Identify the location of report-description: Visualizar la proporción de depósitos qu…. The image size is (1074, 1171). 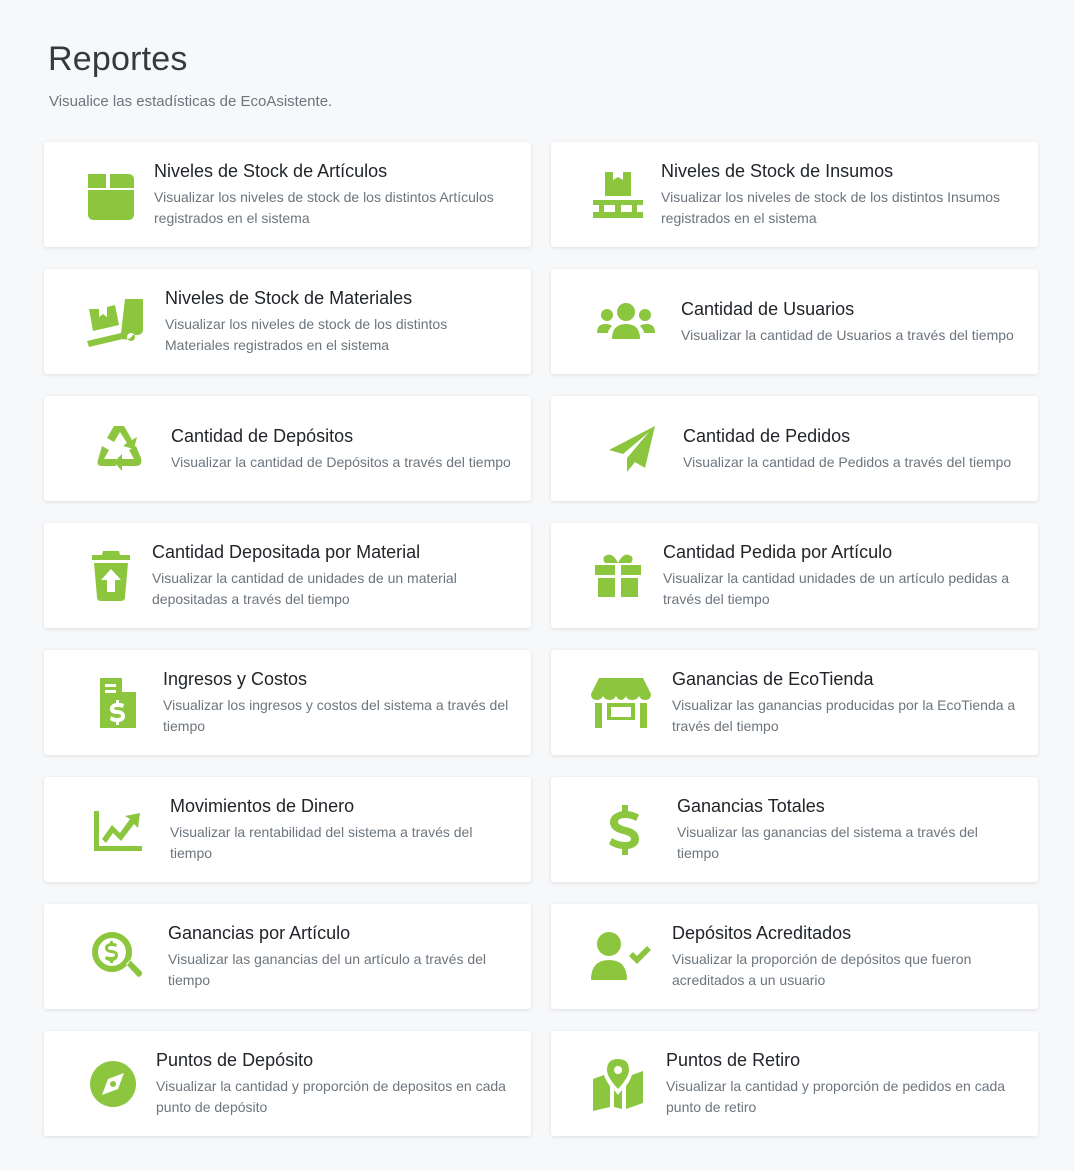
(822, 969).